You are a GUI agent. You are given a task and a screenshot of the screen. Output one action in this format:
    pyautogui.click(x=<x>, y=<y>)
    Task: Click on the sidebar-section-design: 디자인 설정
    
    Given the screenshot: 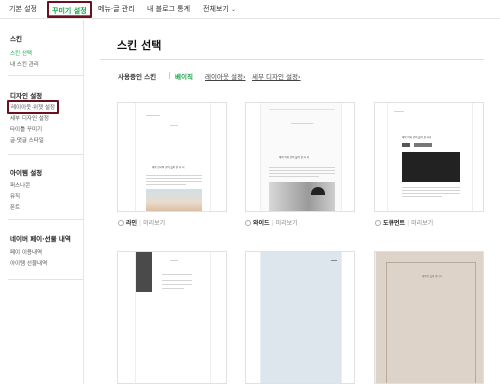 What is the action you would take?
    pyautogui.click(x=26, y=96)
    